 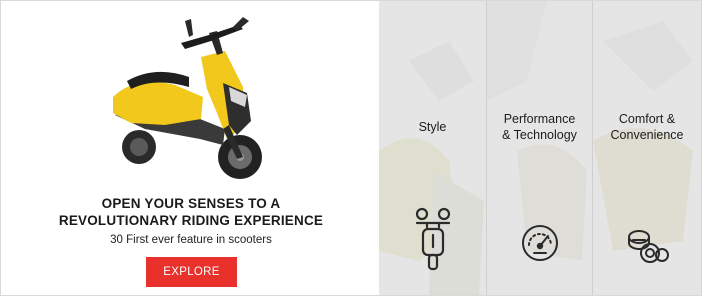 I want to click on speedometer-icon, so click(x=539, y=243).